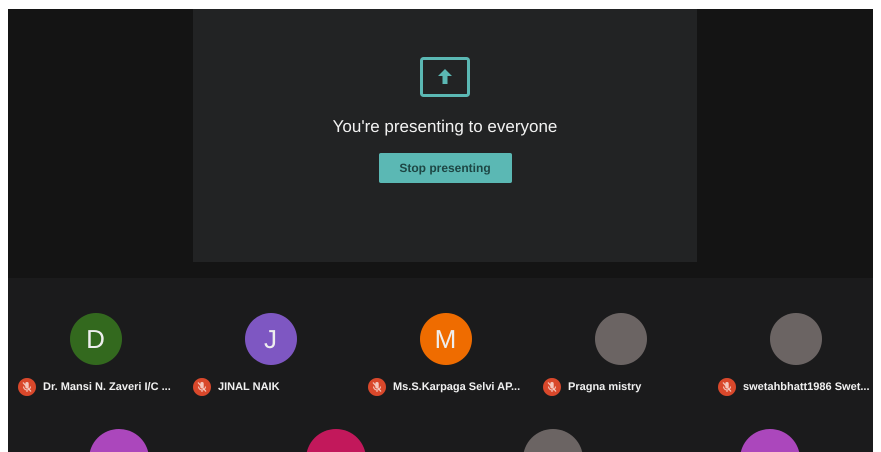  What do you see at coordinates (445, 127) in the screenshot?
I see `presenting-message: You're presenting to everyone` at bounding box center [445, 127].